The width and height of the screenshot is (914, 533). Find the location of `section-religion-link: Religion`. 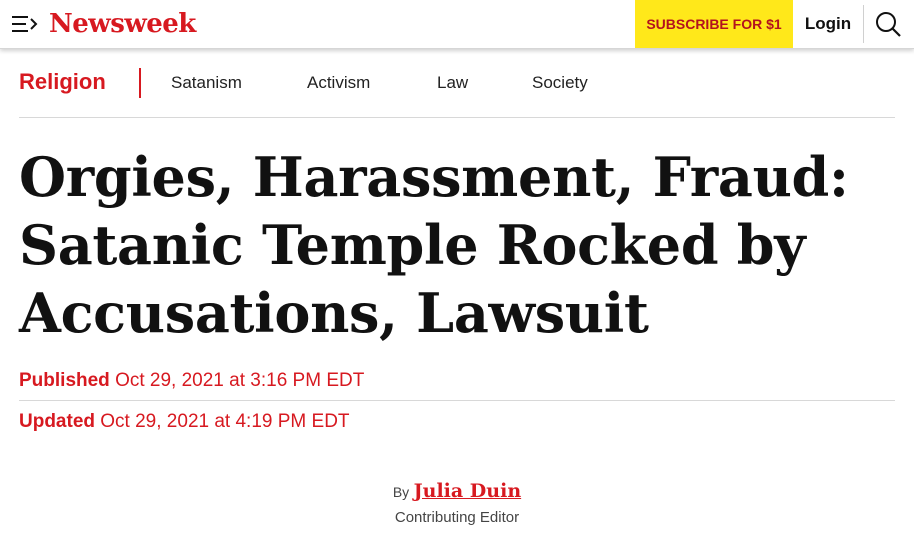

section-religion-link: Religion is located at coordinates (62, 82).